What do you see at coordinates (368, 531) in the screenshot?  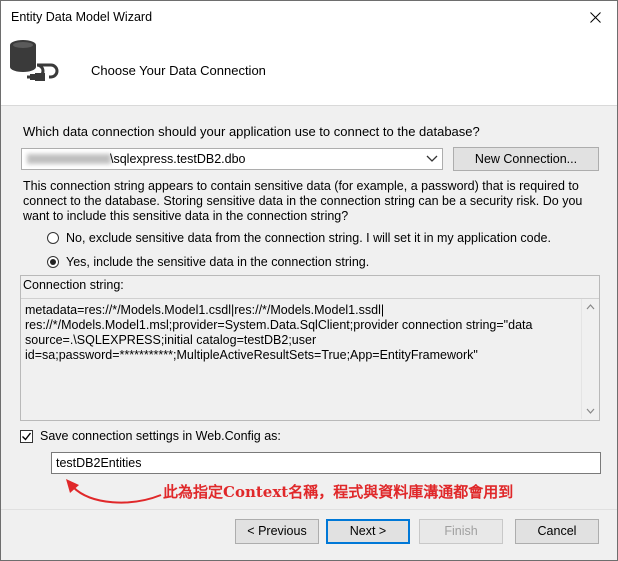 I see `next-button: Next >` at bounding box center [368, 531].